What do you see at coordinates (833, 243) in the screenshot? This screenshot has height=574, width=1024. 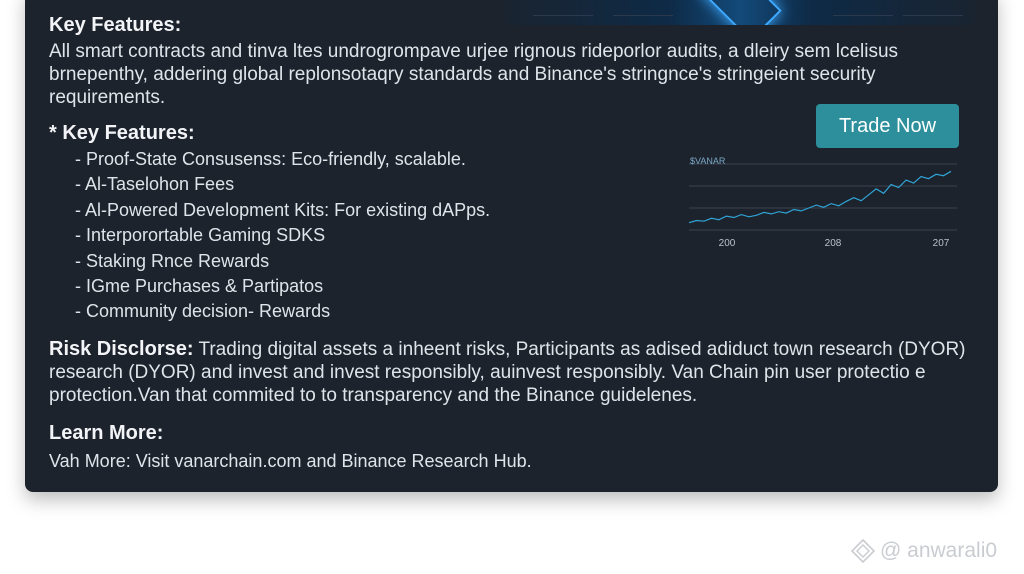 I see `x-tick-label: 208` at bounding box center [833, 243].